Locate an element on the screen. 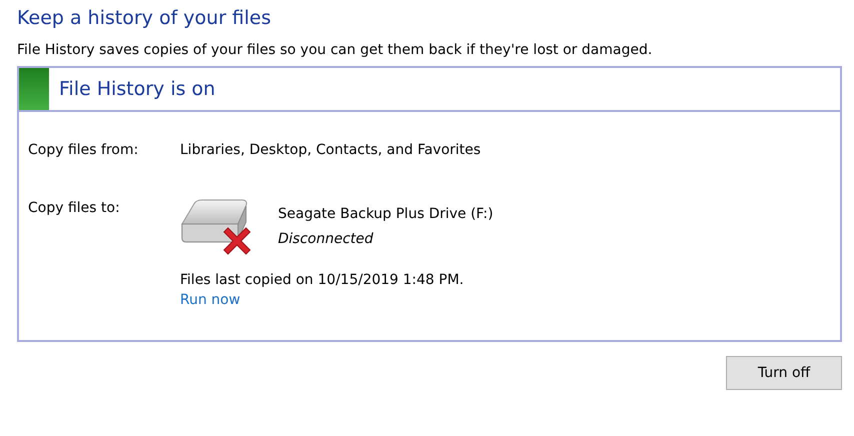 The width and height of the screenshot is (854, 436). description-text: File History saves copies of your files so you can get them back if they're lost or damaged. is located at coordinates (335, 50).